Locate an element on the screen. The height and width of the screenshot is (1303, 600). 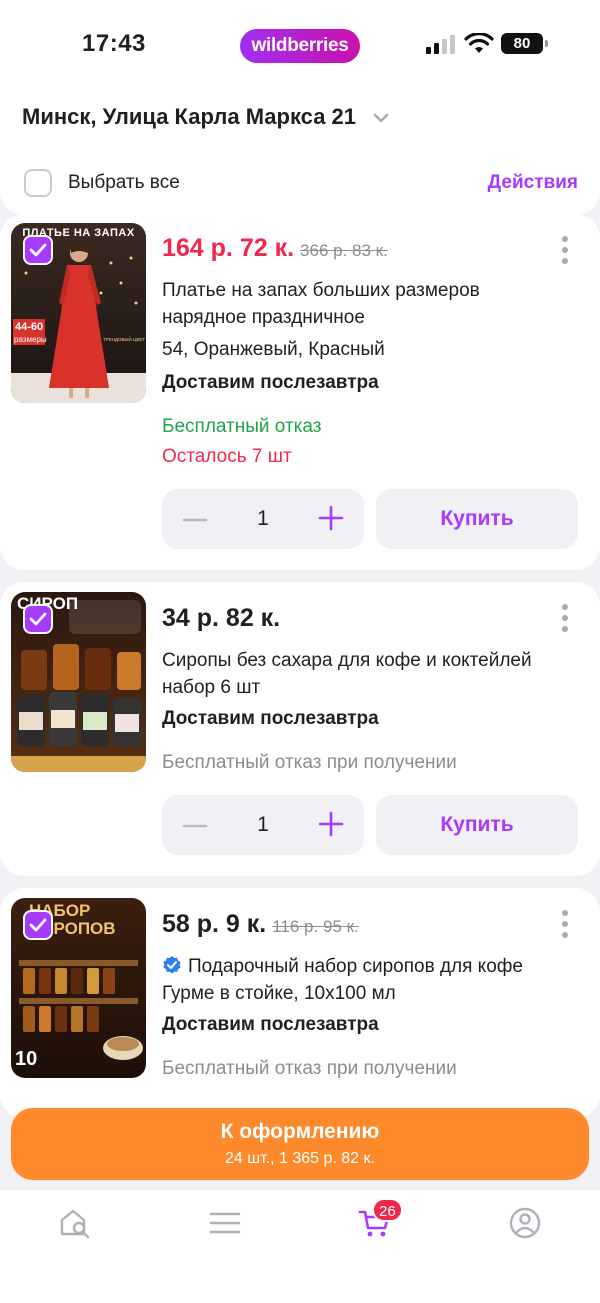
product-attributes: 54, Оранжевый, Красный is located at coordinates (273, 349).